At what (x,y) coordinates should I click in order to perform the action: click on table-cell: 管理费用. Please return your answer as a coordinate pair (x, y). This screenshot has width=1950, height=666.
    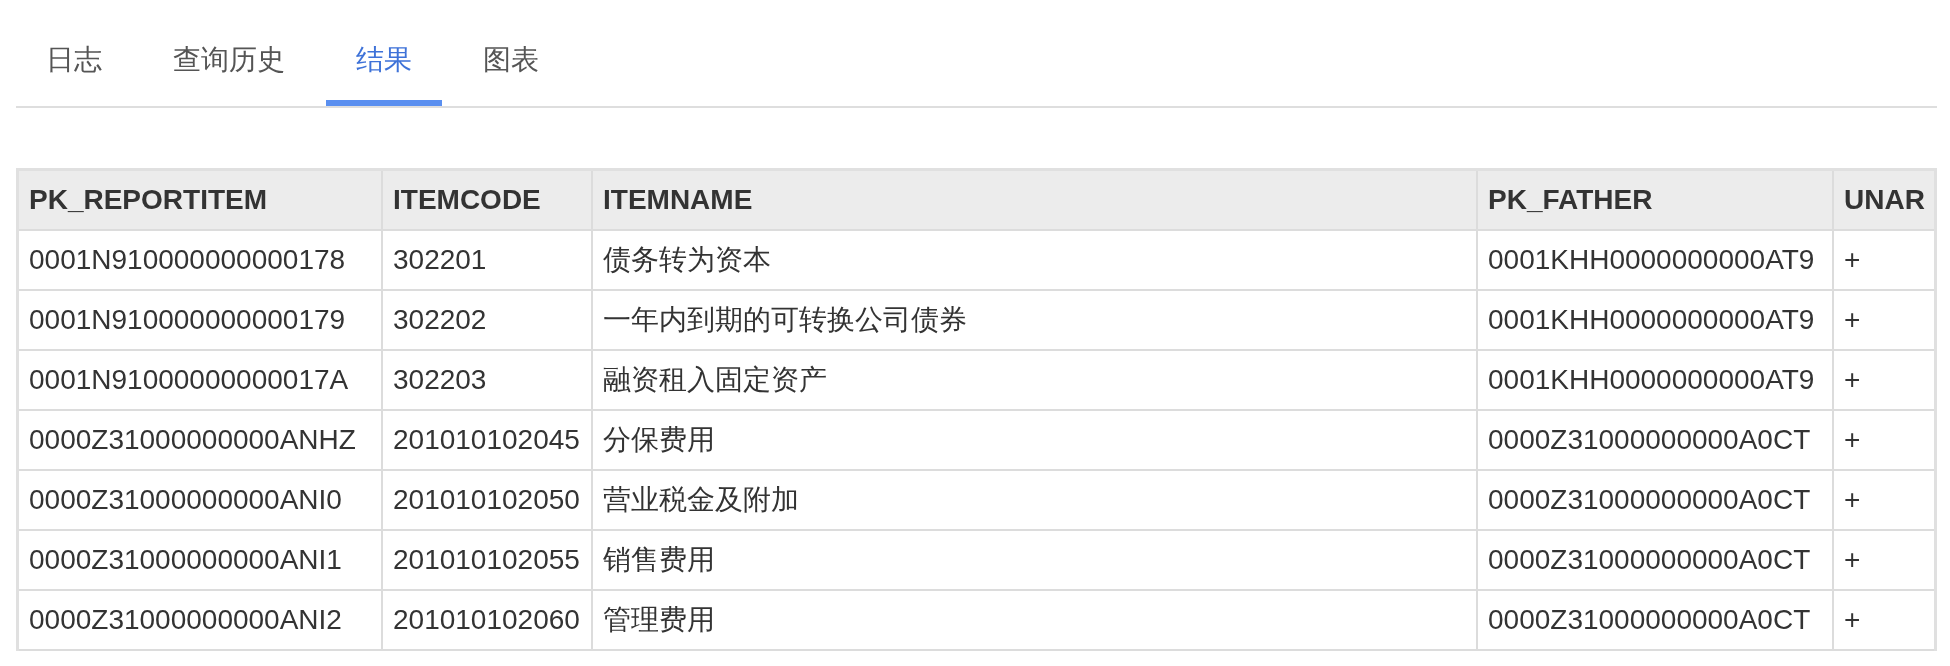
    Looking at the image, I should click on (1034, 620).